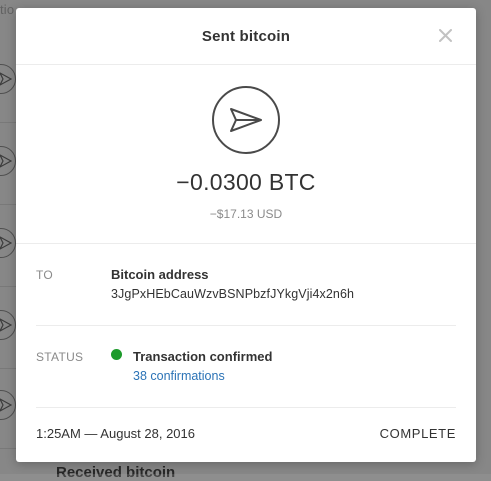  I want to click on to-label: TO, so click(45, 275).